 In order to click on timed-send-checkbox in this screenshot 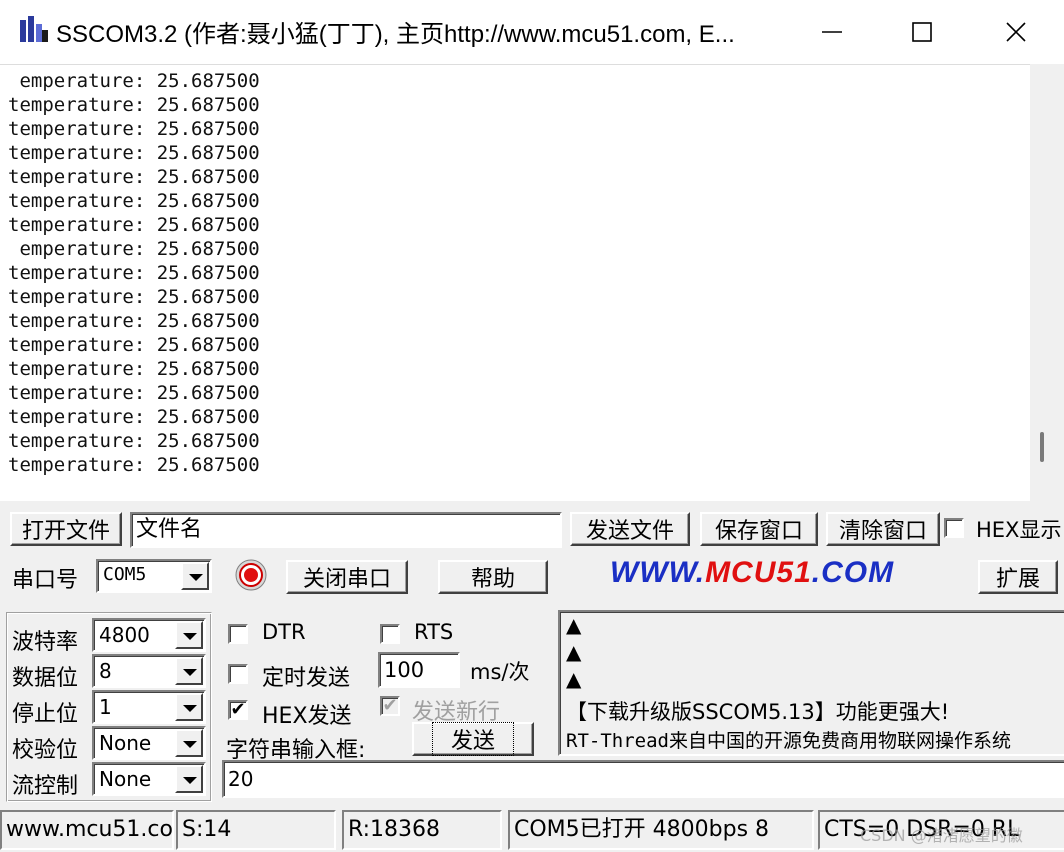, I will do `click(238, 674)`.